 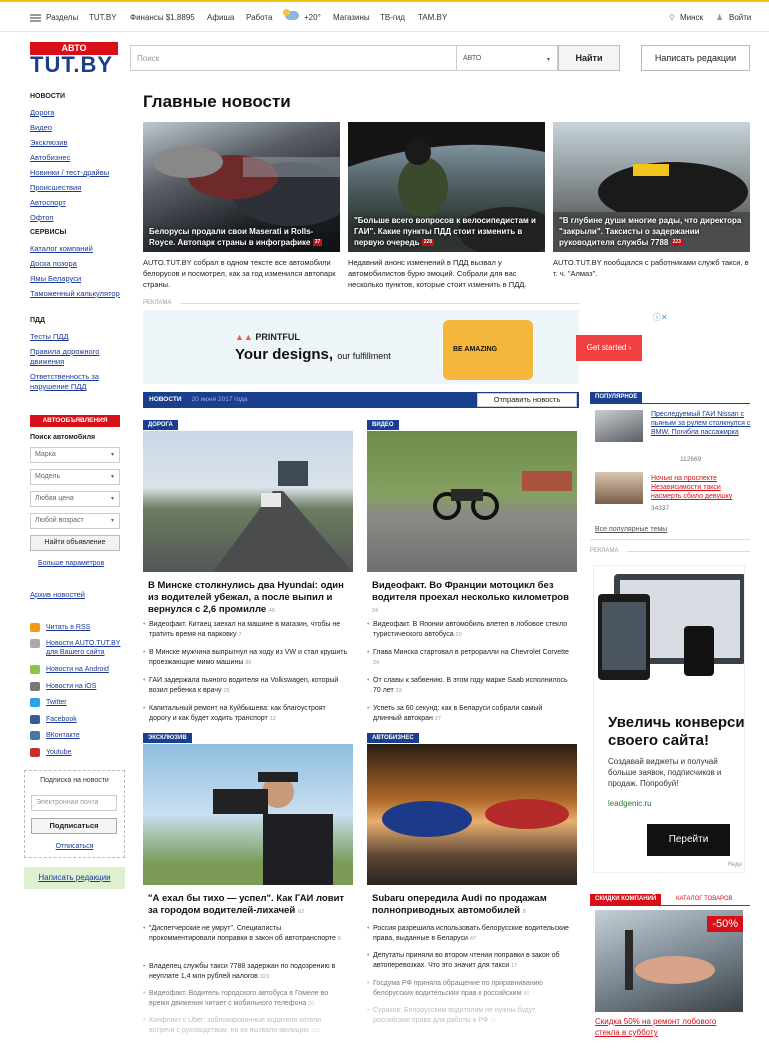 I want to click on discounts-tag: СКИДКИ КОМПАНИЙ, so click(x=626, y=899).